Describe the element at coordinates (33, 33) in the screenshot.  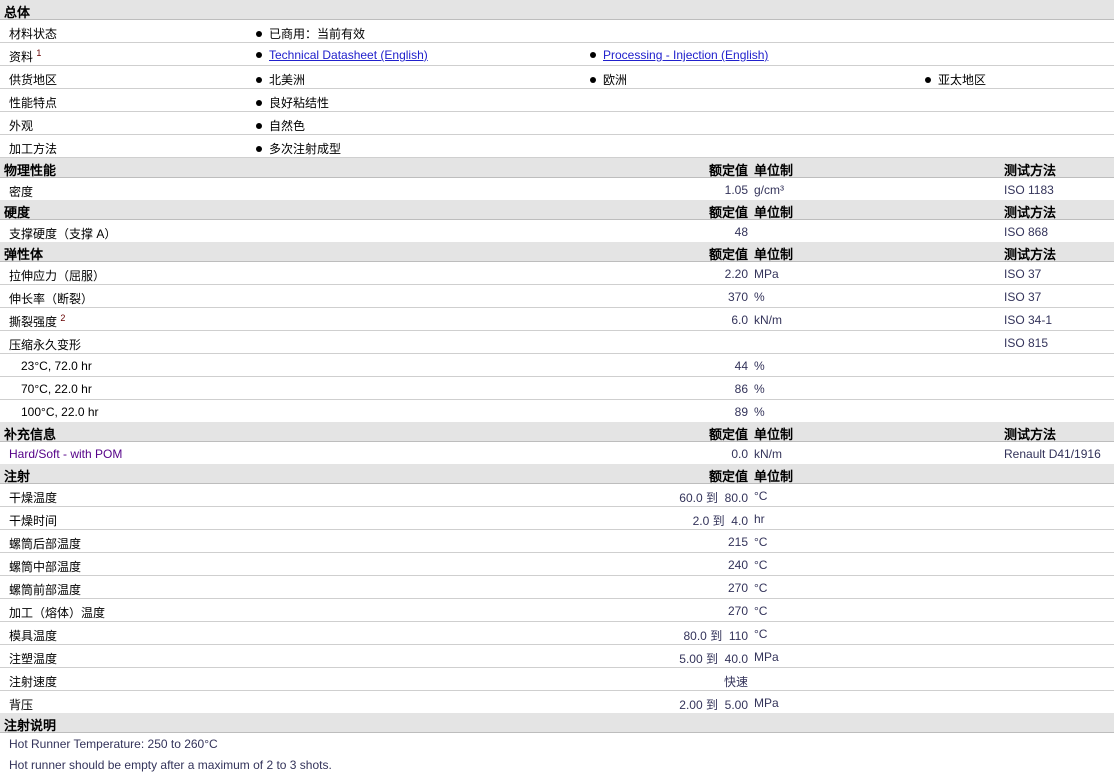
I see `row-label: 材料状态` at that location.